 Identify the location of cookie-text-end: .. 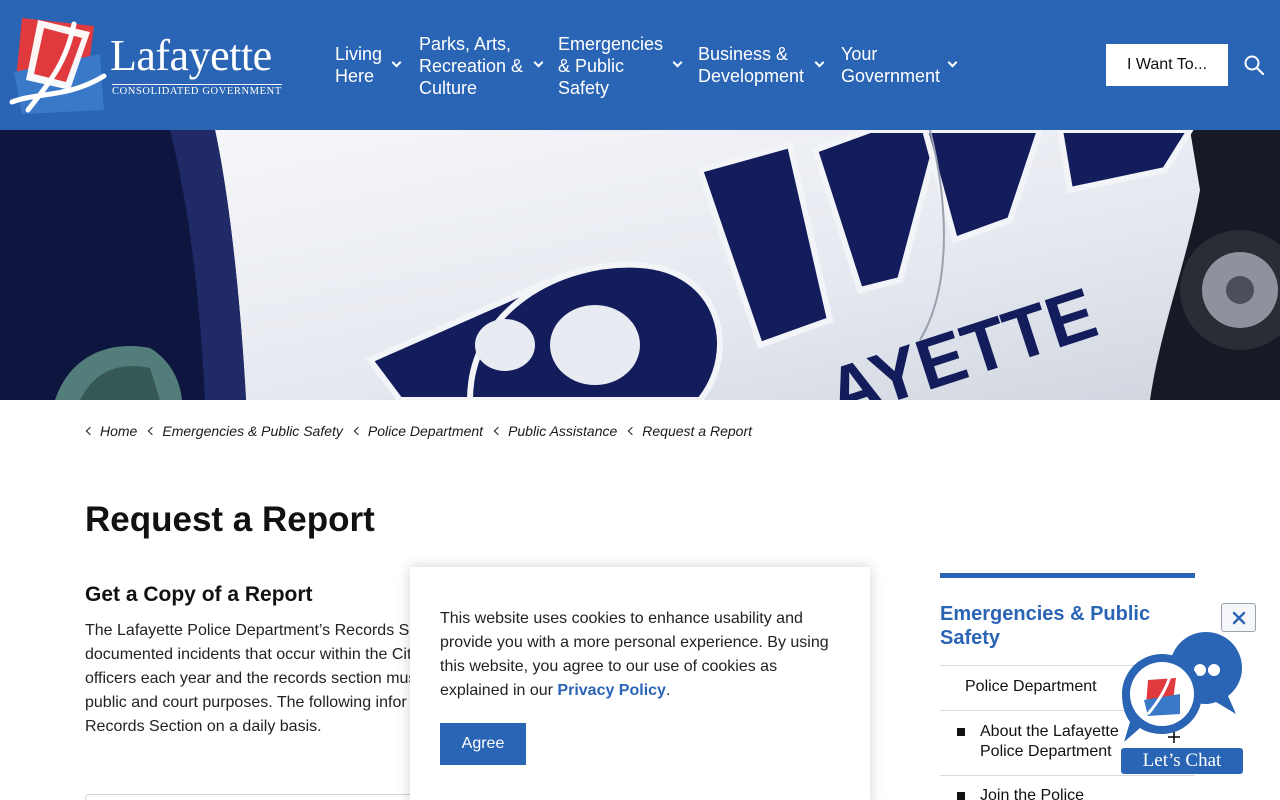
(668, 690).